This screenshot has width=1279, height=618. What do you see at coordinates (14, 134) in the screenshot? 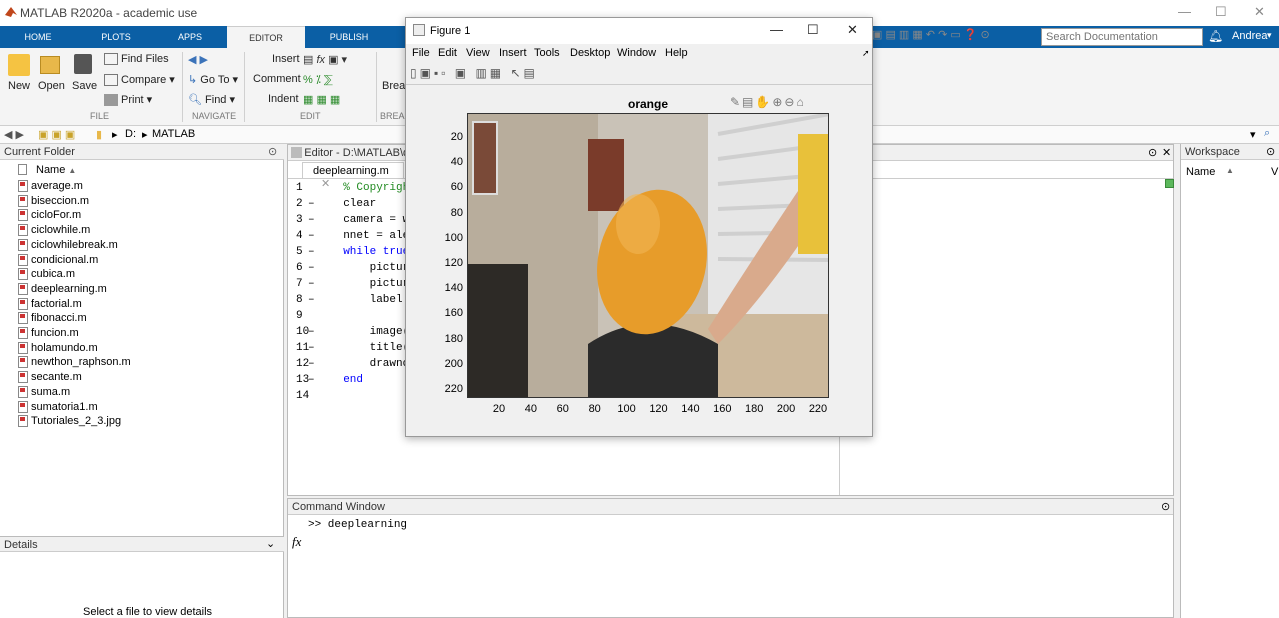
I see `nav-arrows-icon: ◀ ▶` at bounding box center [14, 134].